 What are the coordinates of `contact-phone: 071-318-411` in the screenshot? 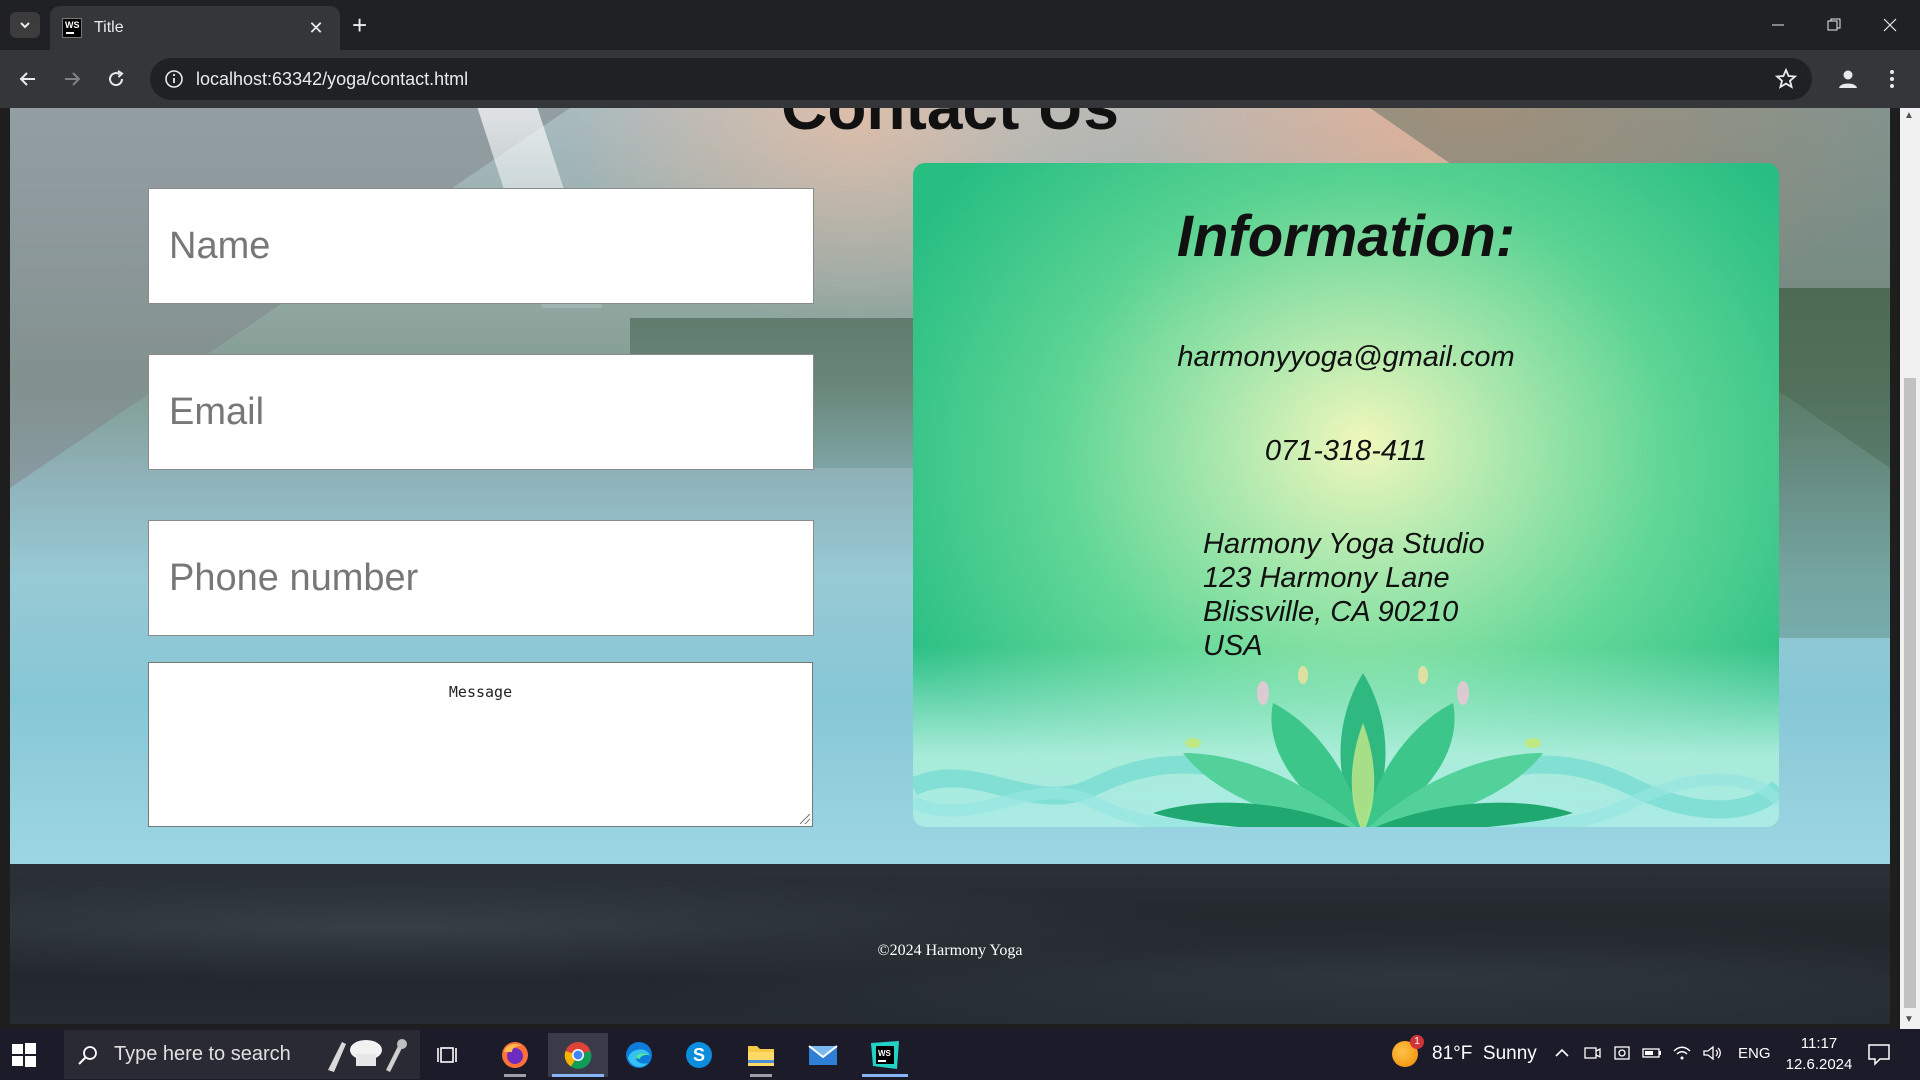 It's located at (1346, 451).